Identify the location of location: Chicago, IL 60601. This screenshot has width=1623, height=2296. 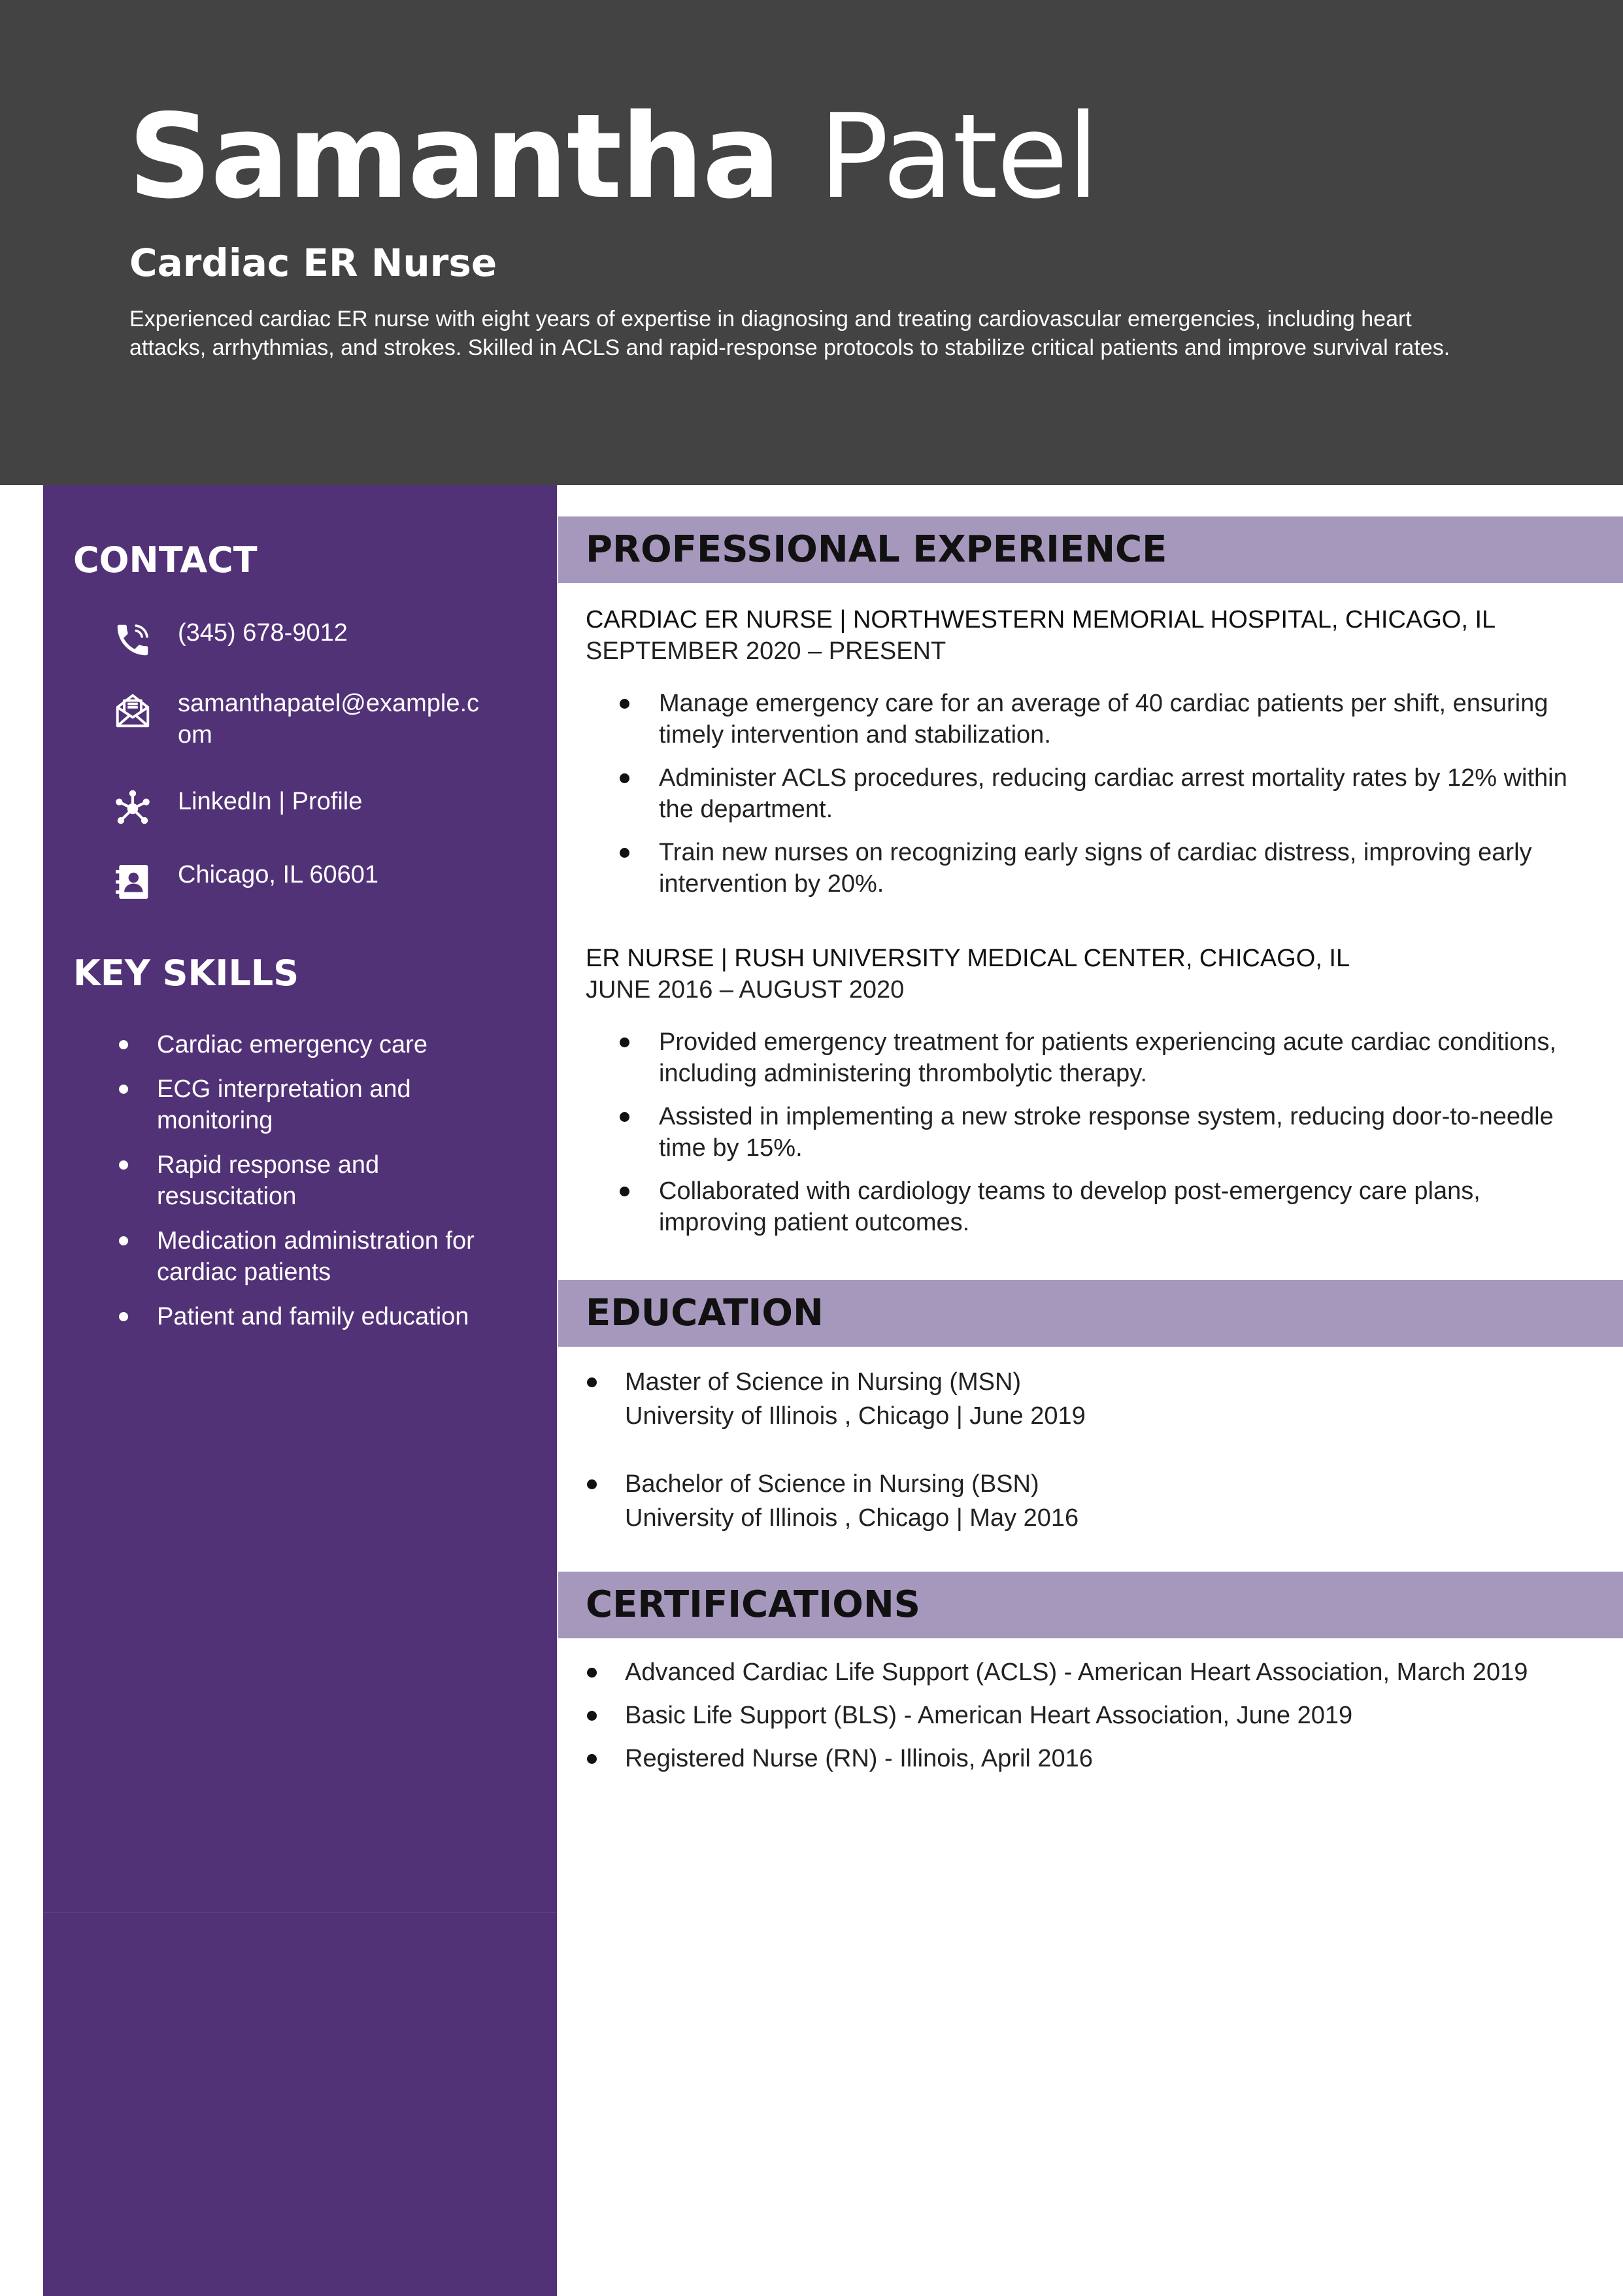
(278, 874).